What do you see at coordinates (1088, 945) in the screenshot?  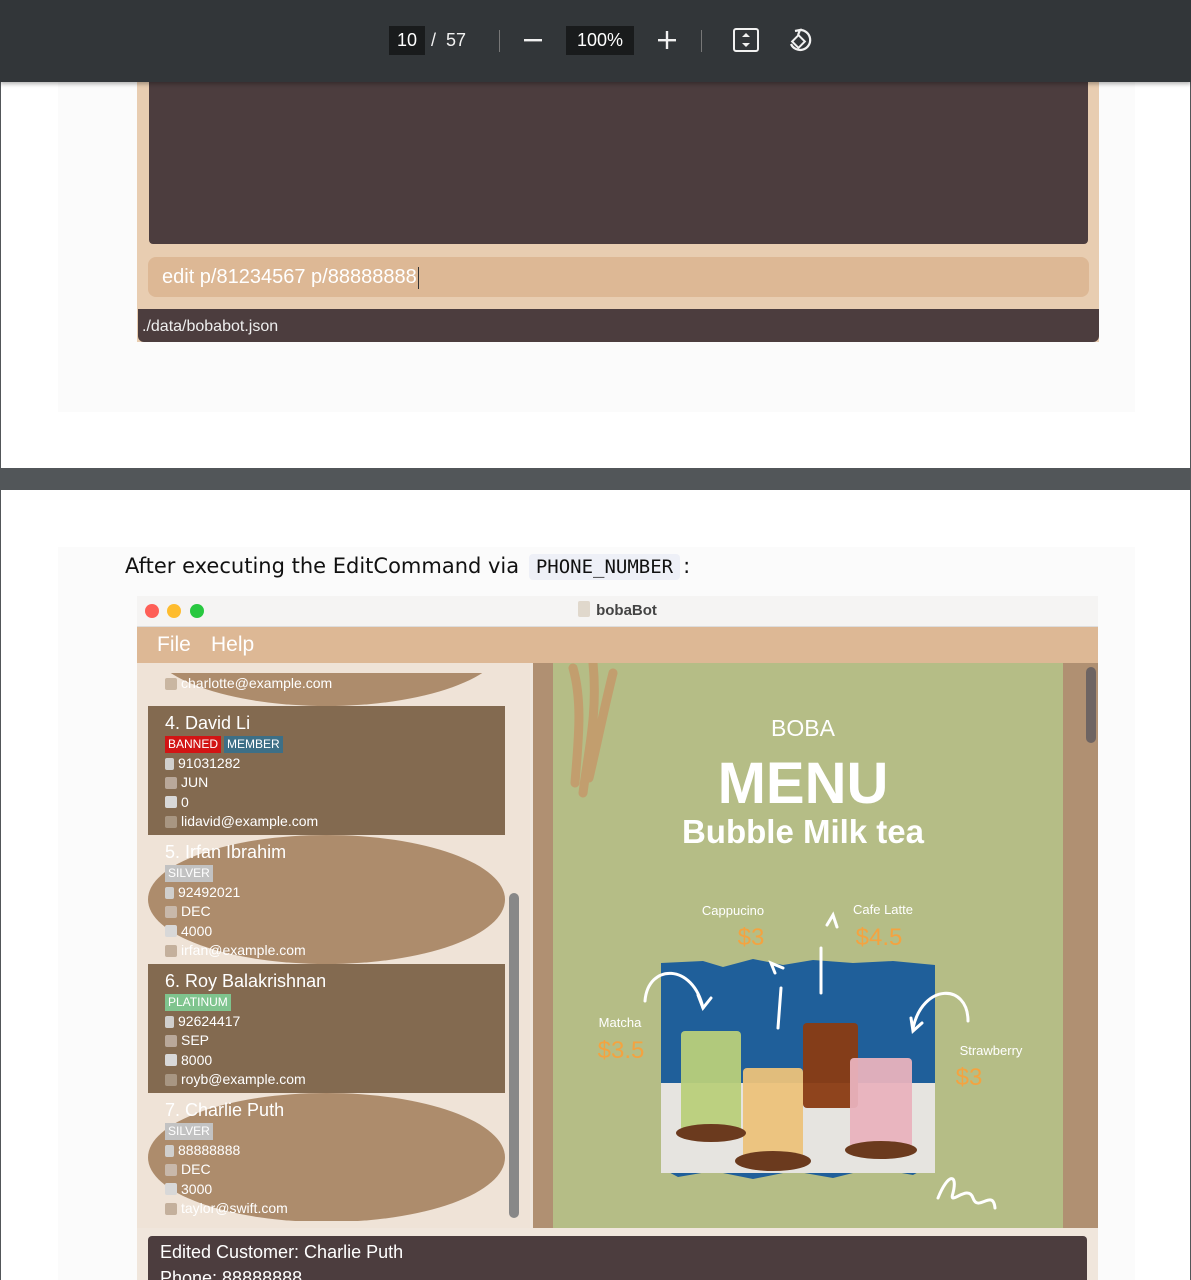 I see `image-scrollbar-track` at bounding box center [1088, 945].